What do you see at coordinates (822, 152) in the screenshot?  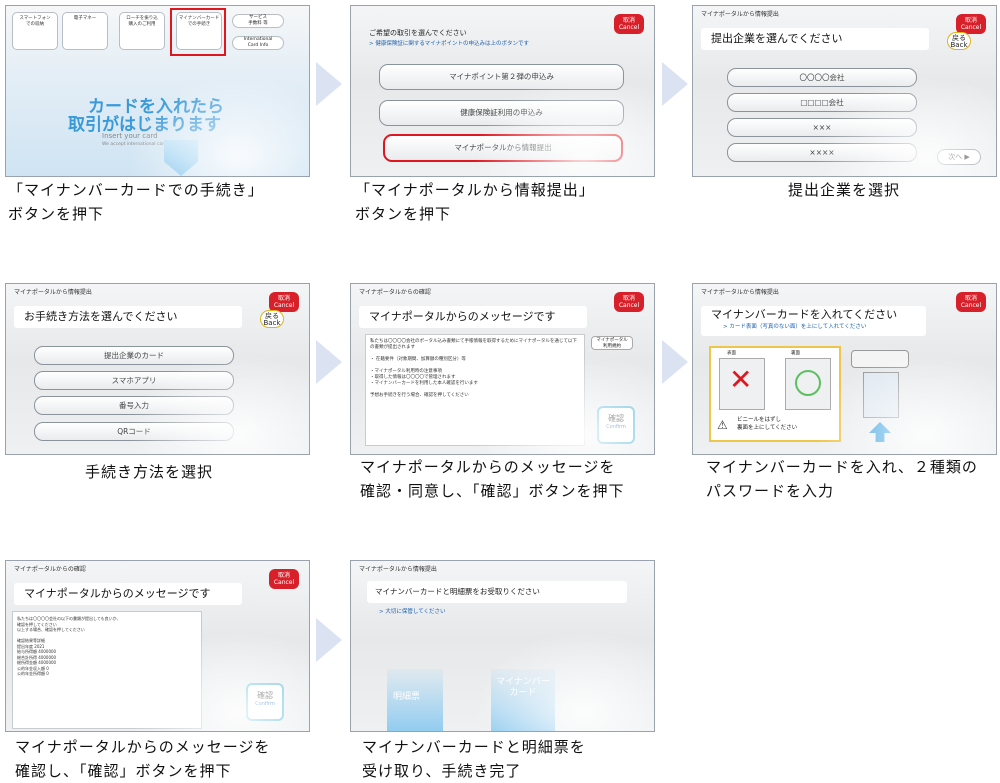 I see `company-option-4: ××××` at bounding box center [822, 152].